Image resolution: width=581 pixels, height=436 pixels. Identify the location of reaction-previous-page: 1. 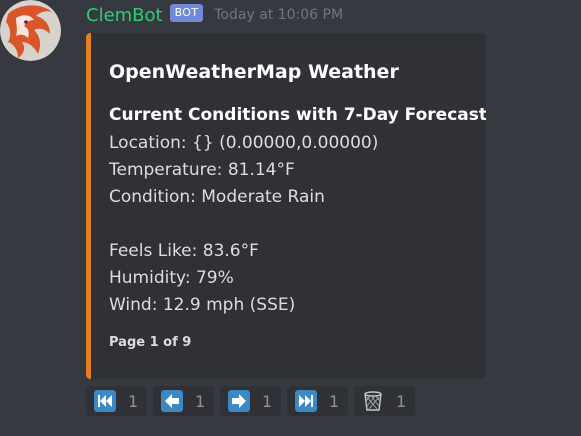
(183, 401).